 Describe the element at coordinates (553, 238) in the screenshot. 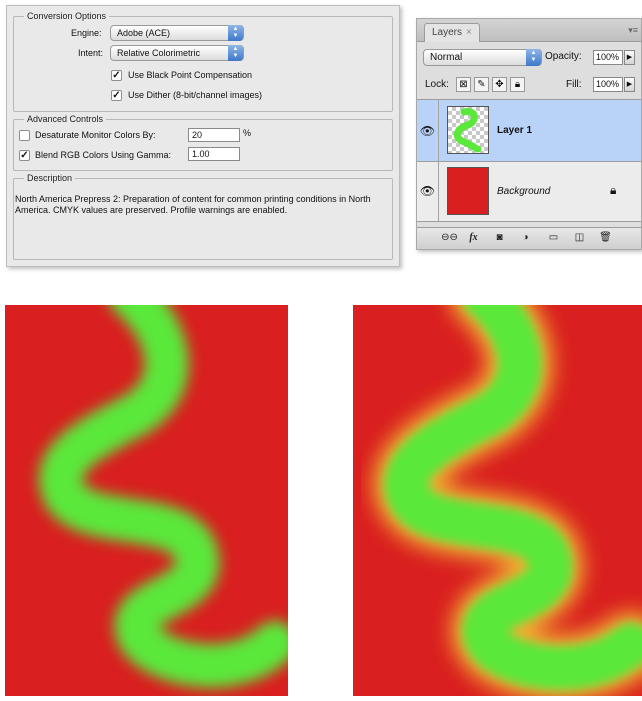

I see `group-icon: ▭` at that location.